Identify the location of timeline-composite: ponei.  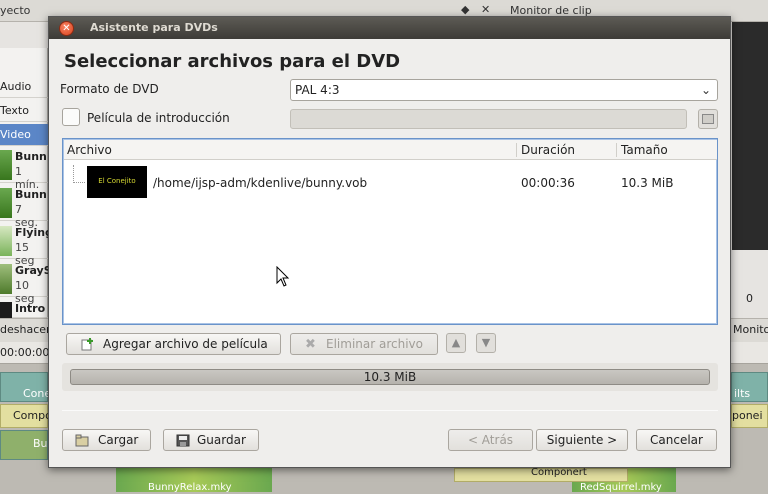
(749, 416).